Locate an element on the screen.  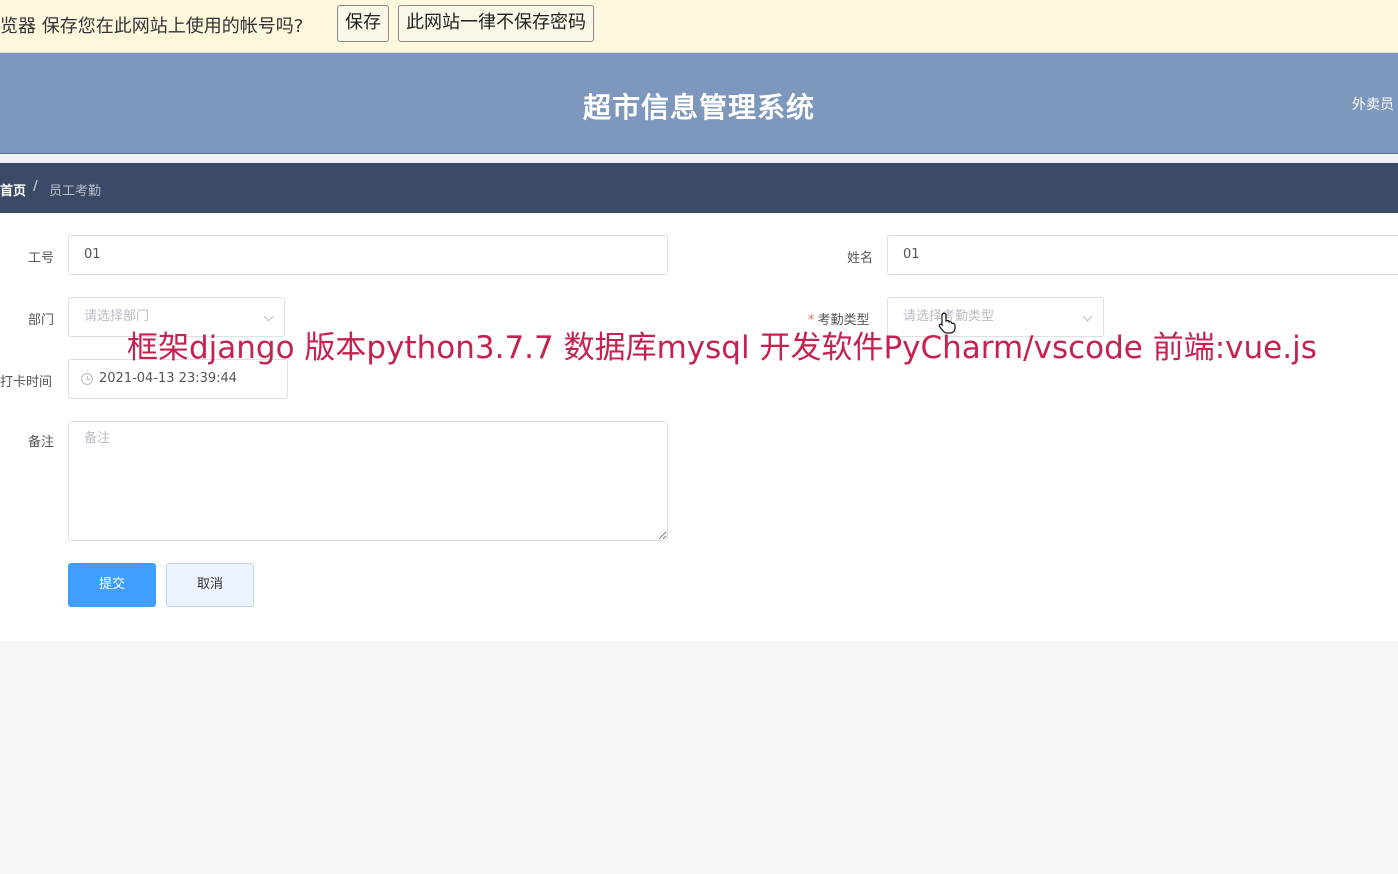
cancel-button: 取消 is located at coordinates (210, 585).